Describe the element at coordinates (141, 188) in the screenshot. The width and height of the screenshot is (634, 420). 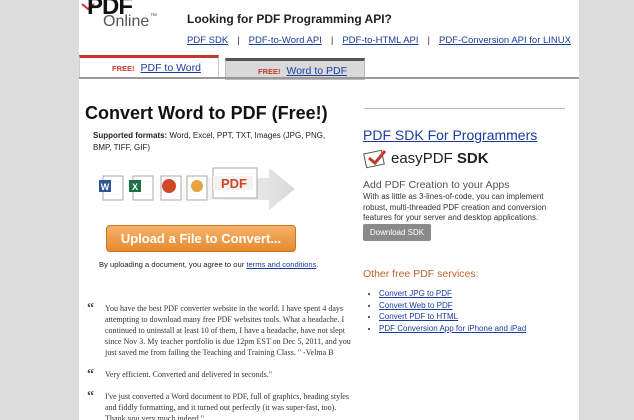
I see `excel-doc-icon: X` at that location.